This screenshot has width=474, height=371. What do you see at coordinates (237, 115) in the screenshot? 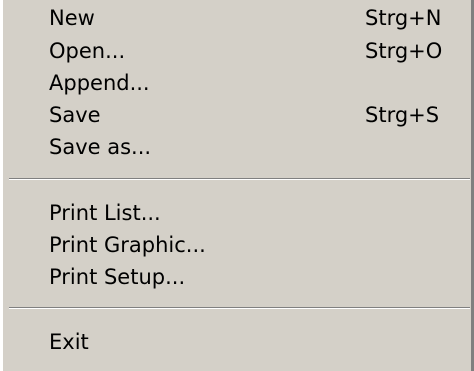
I see `menu-item-save: Save Strg+S` at bounding box center [237, 115].